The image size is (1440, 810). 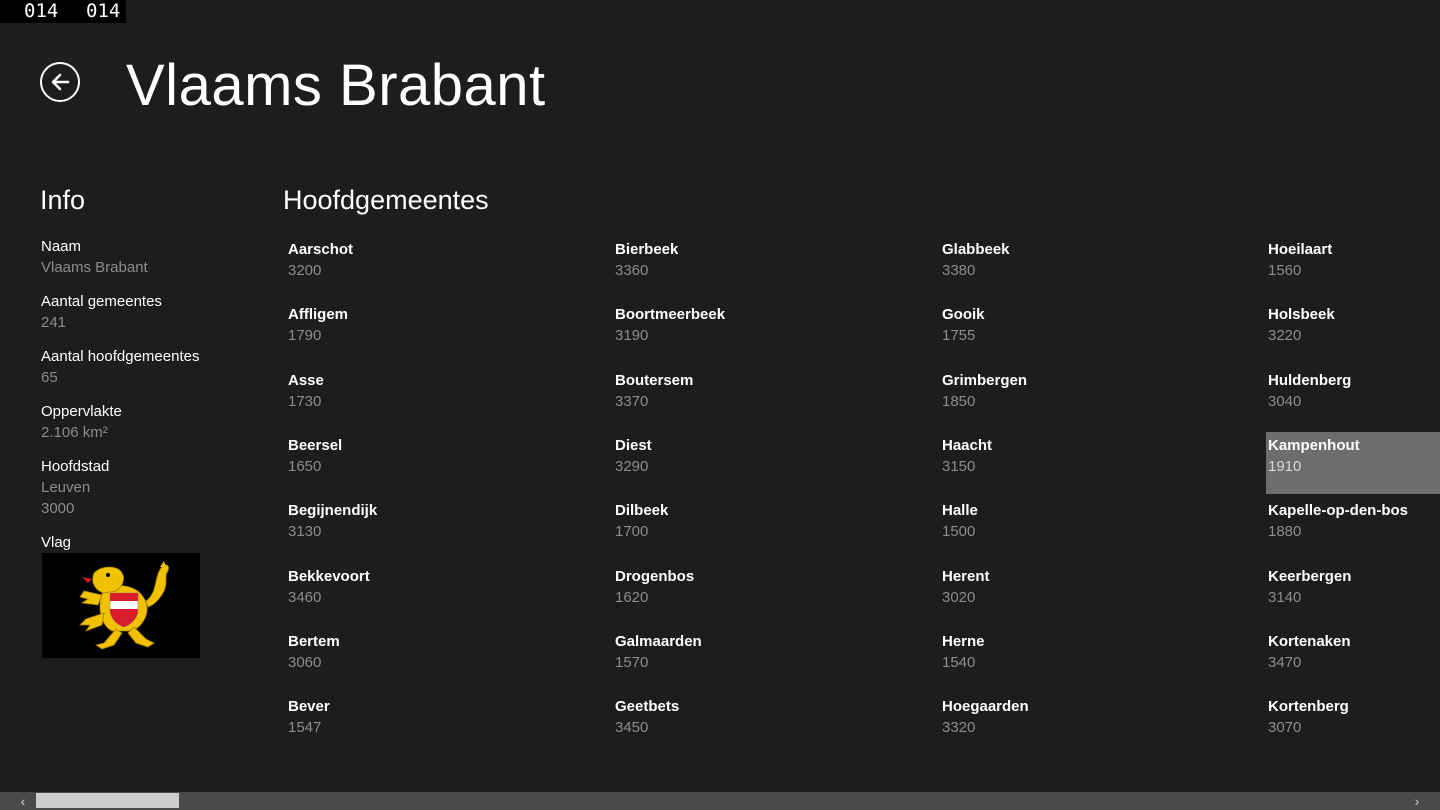 What do you see at coordinates (1027, 659) in the screenshot?
I see `municipality-tile: Herne 1540` at bounding box center [1027, 659].